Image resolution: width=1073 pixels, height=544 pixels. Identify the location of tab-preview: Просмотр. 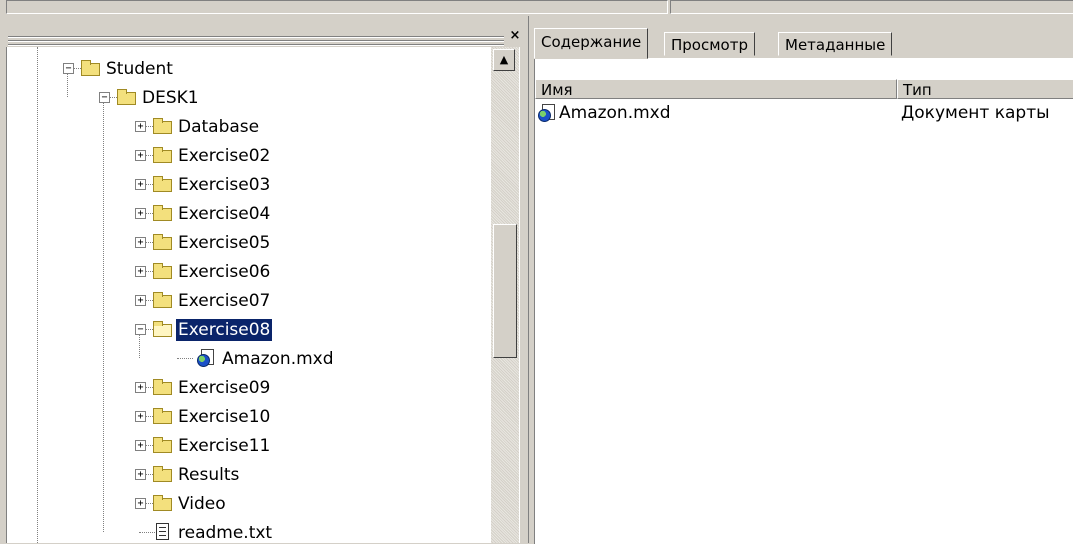
(709, 44).